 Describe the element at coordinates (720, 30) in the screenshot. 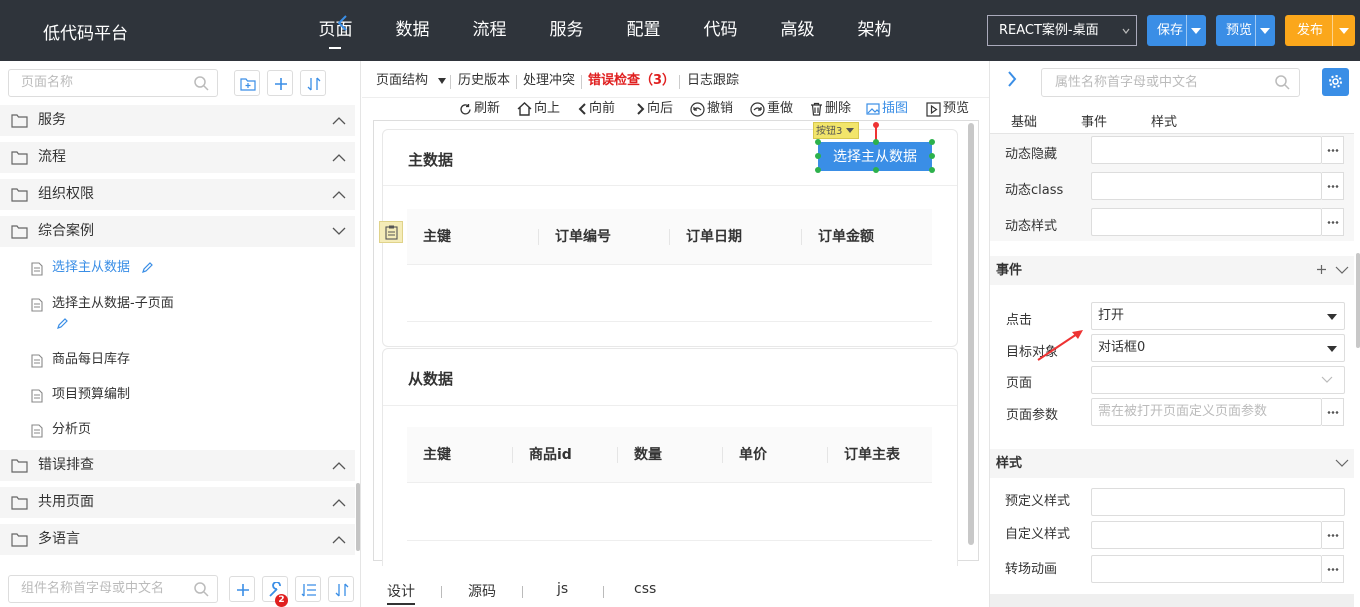

I see `nav-code: 代码` at that location.